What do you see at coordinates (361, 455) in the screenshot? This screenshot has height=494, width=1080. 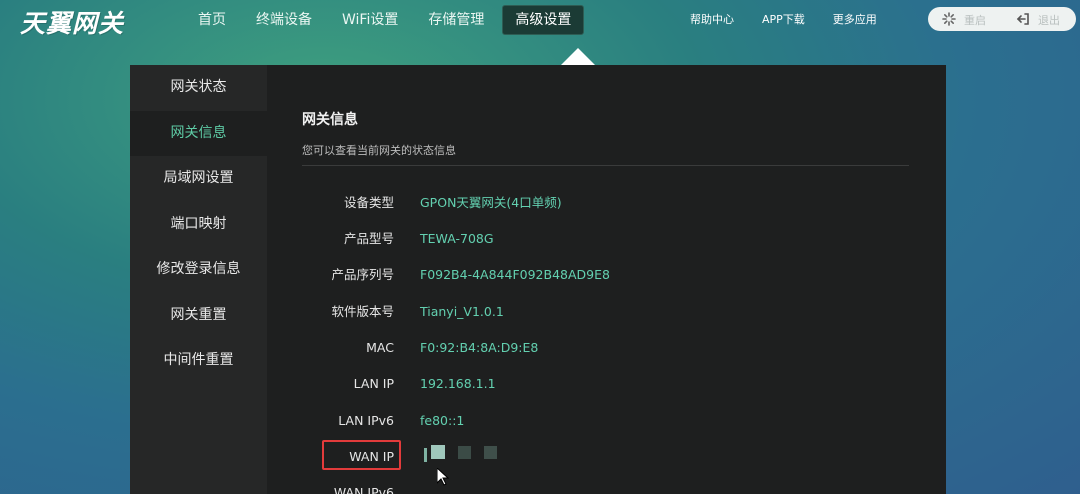 I see `wan-ip-highlight-box` at bounding box center [361, 455].